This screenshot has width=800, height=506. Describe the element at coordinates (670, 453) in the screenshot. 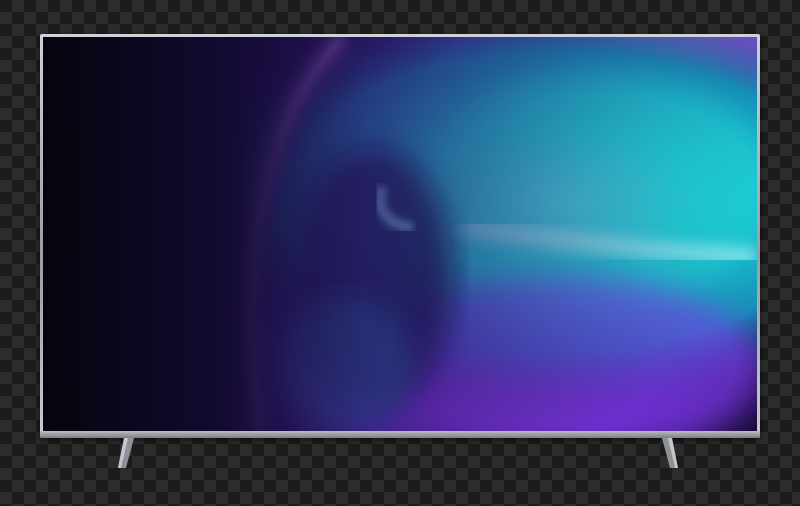

I see `tv-stand-right-foot` at that location.